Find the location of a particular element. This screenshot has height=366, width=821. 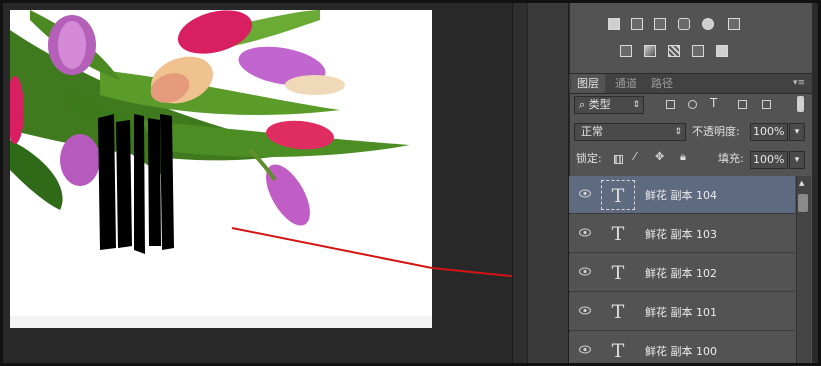

scrollbar-thumb is located at coordinates (803, 203).